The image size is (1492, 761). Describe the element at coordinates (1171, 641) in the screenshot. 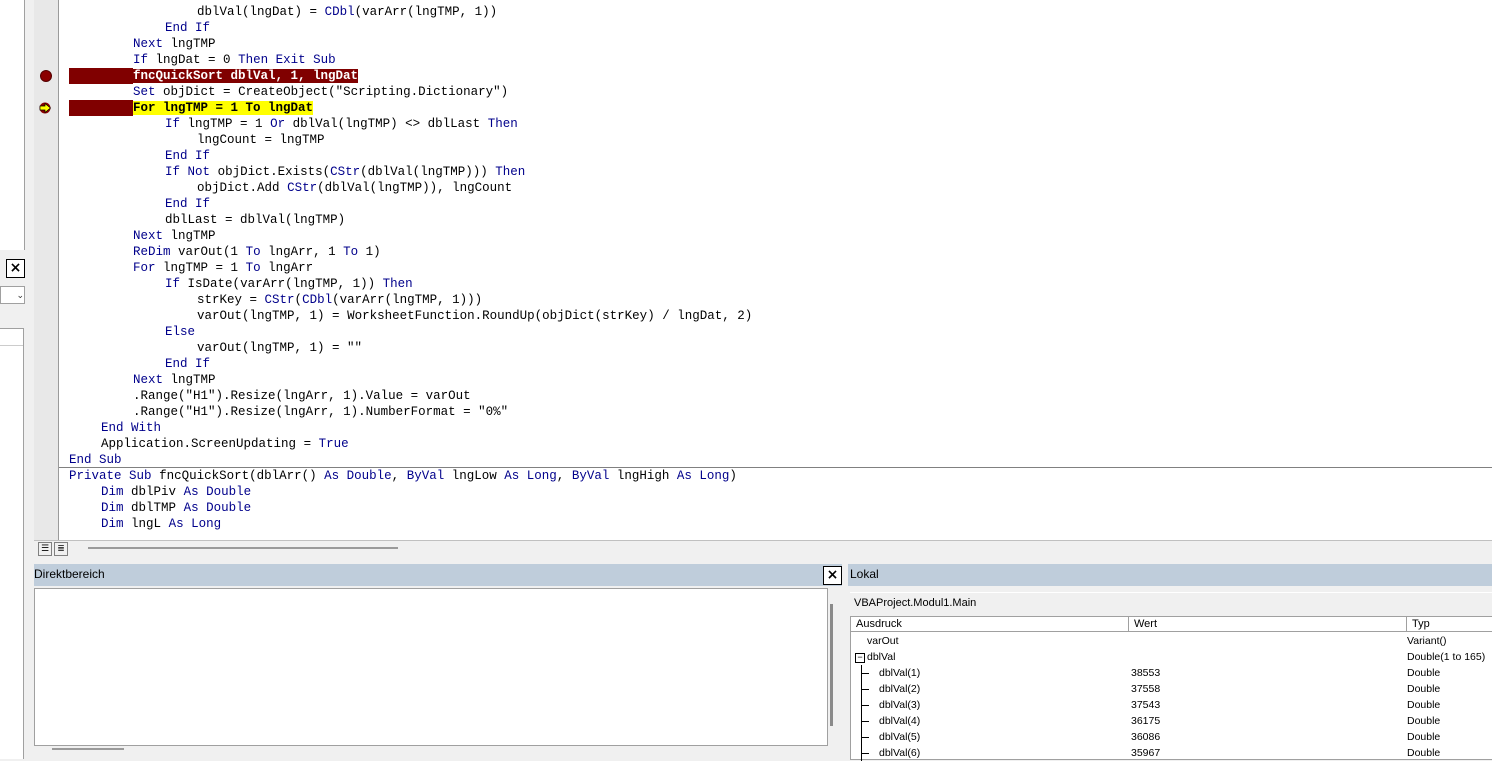

I see `locals-row: varOut Variant()` at that location.